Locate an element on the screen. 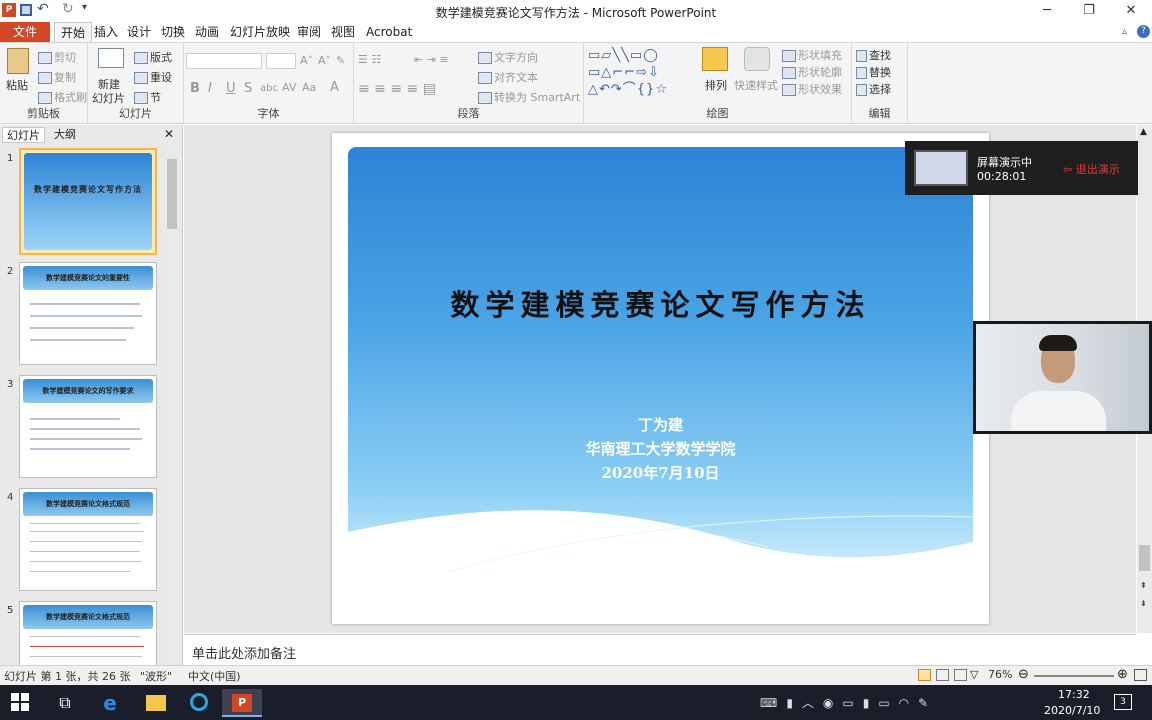 Image resolution: width=1152 pixels, height=720 pixels. zoom-slider is located at coordinates (1074, 676).